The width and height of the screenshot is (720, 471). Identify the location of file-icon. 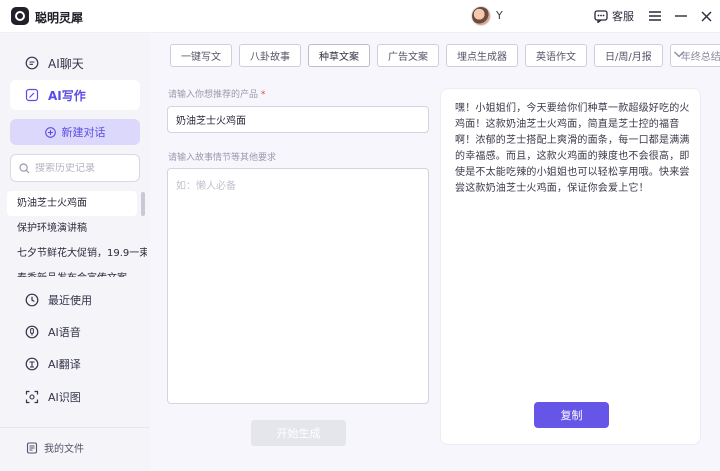
(32, 447).